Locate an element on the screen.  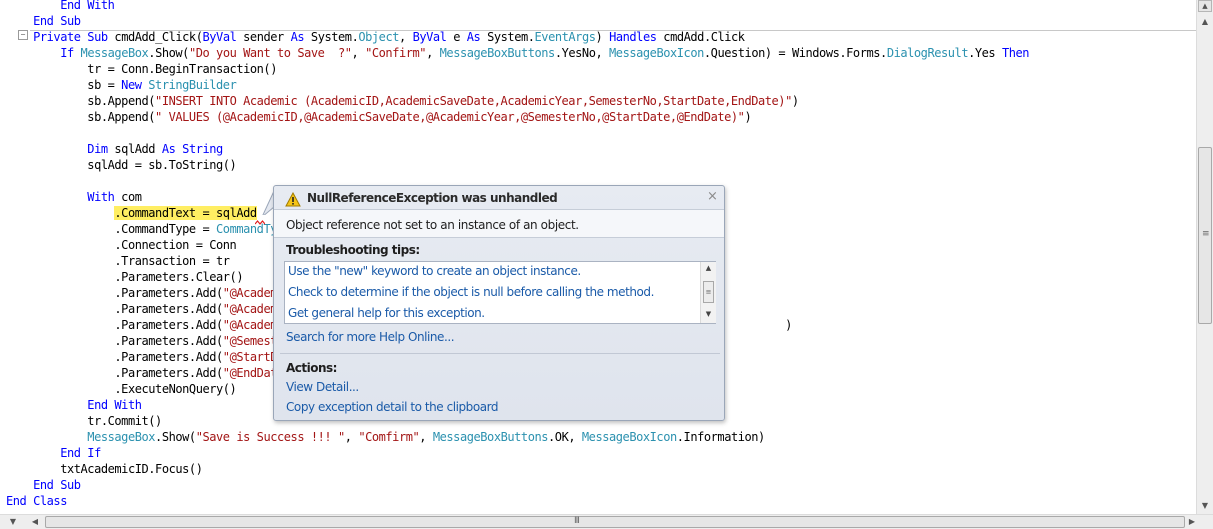
dropdown-arrow-icon: ▼ is located at coordinates (13, 522).